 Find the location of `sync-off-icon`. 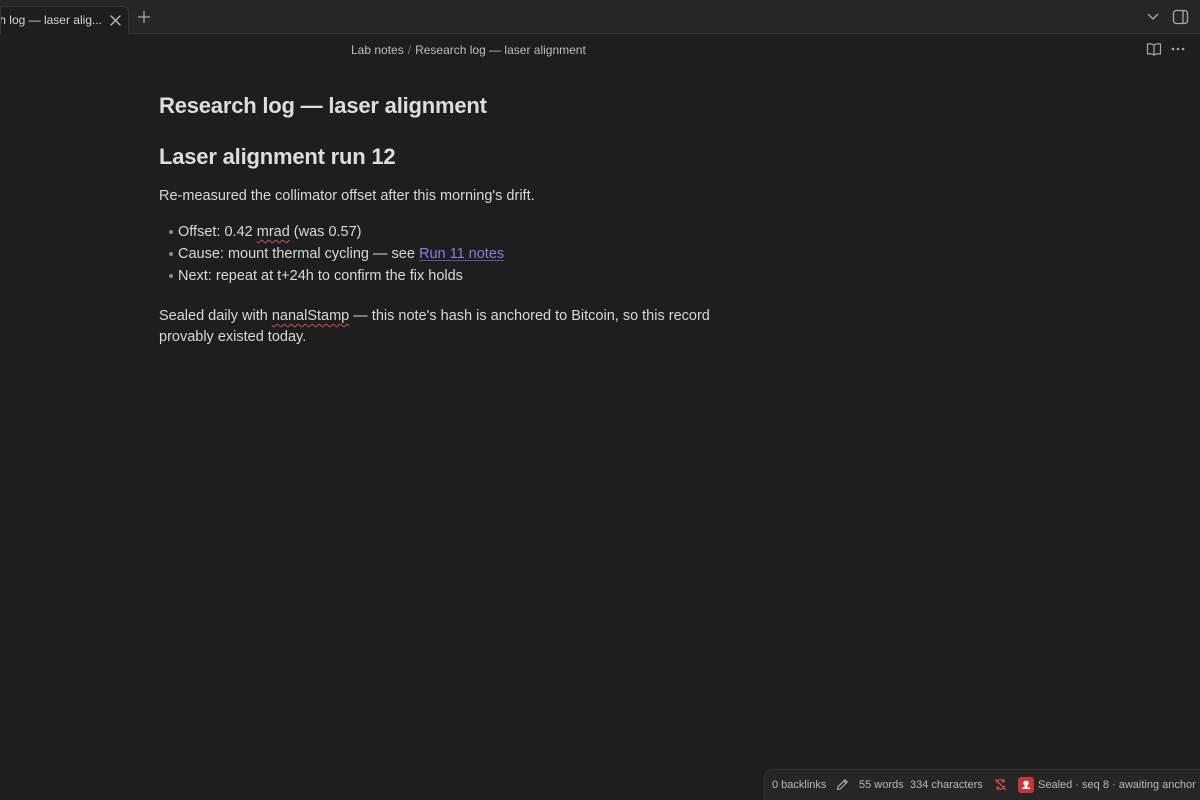

sync-off-icon is located at coordinates (1000, 784).